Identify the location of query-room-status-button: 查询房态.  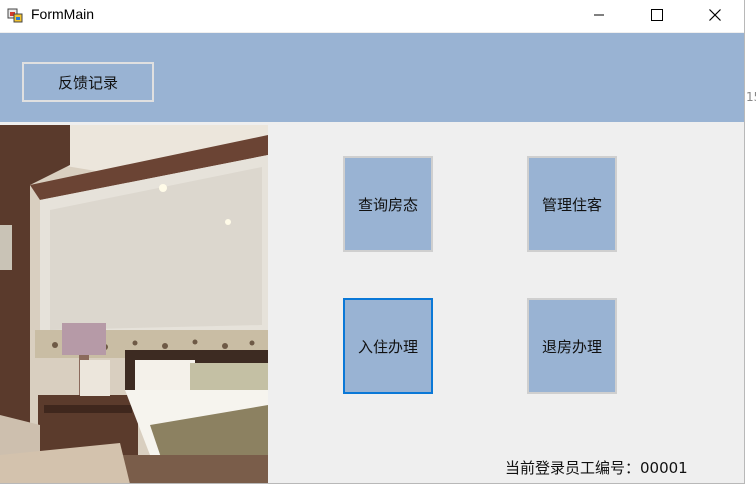
(388, 204).